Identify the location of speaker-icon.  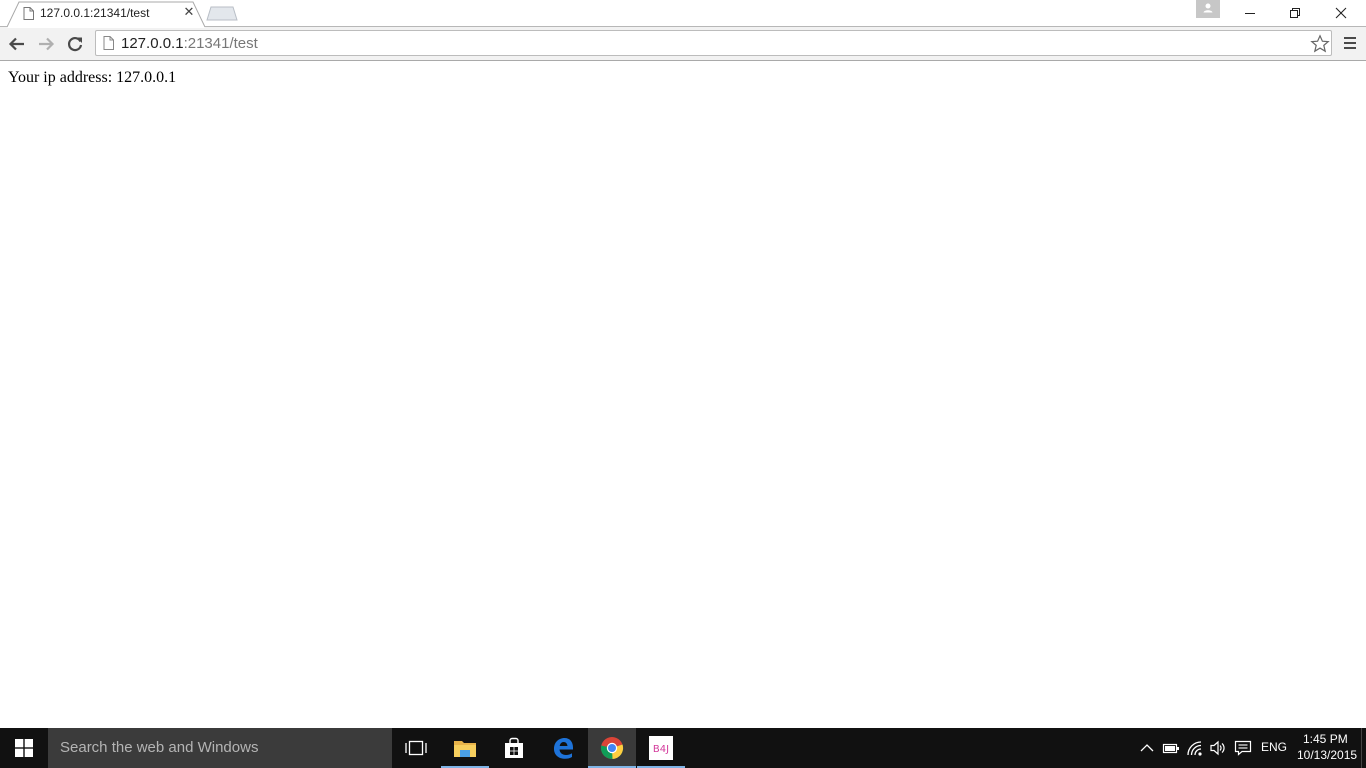
(1217, 748).